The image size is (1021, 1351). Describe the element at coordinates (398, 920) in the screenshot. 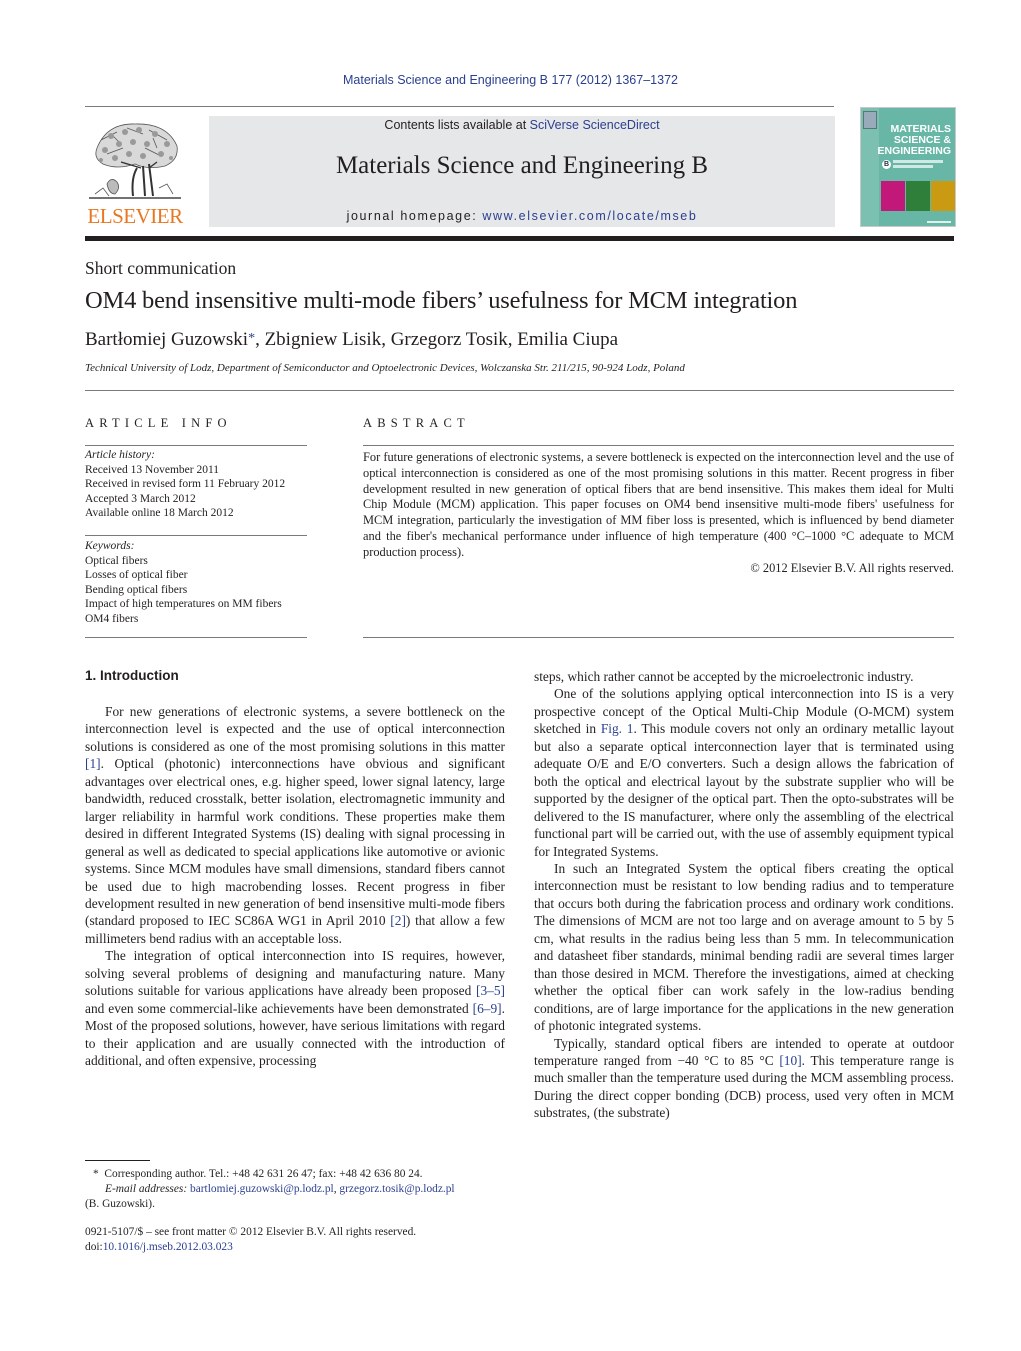

I see `reference-link: [2]` at that location.